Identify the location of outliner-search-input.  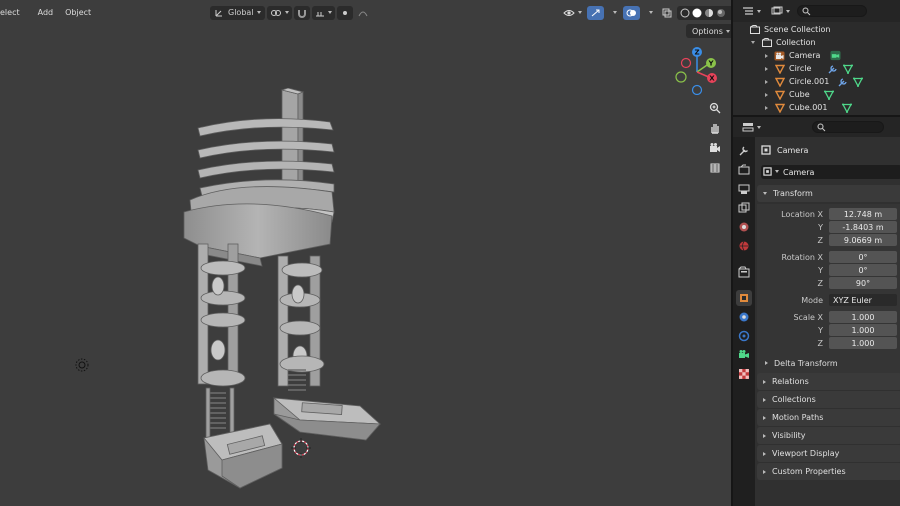
(832, 11).